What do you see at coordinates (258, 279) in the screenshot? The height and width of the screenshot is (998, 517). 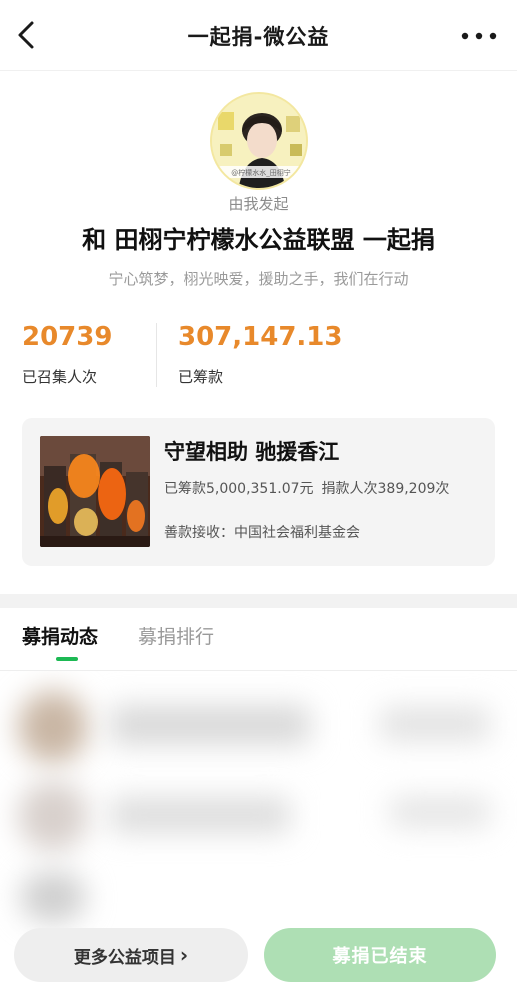 I see `campaign-slogan: 宁心筑梦，栩光映爱，援助之手，我们在行动` at bounding box center [258, 279].